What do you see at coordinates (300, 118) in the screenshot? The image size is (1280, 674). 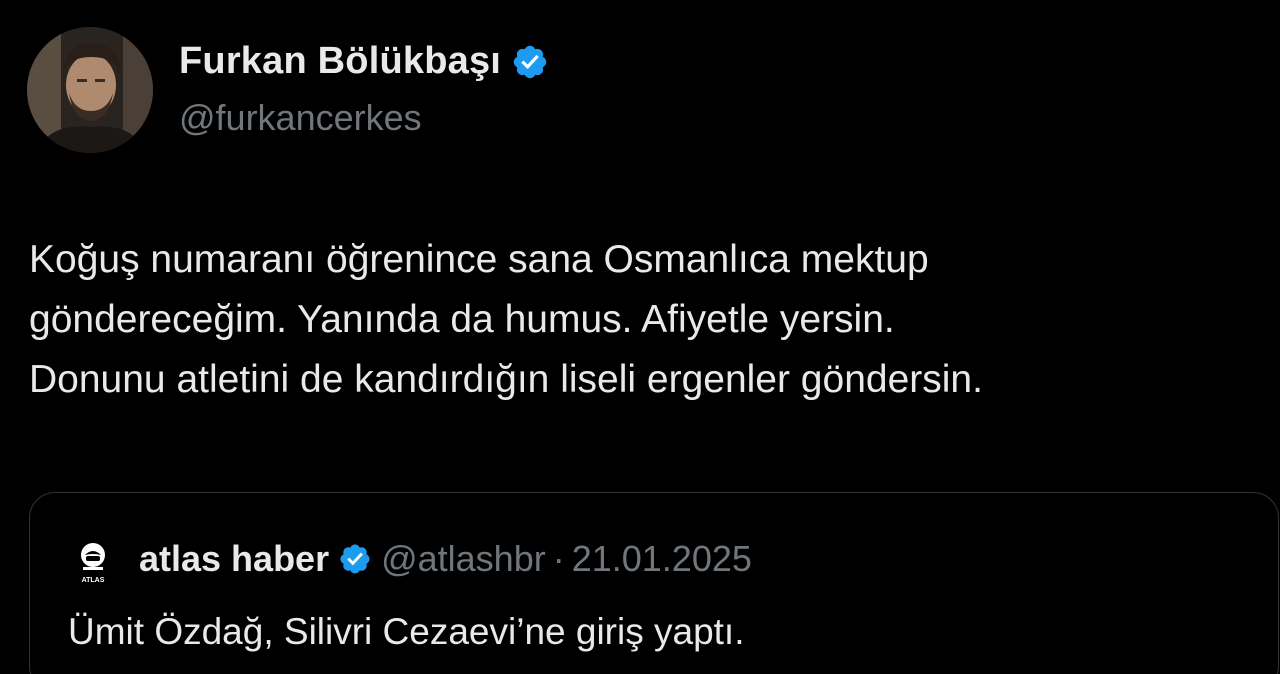 I see `author-handle: @furkancerkes` at bounding box center [300, 118].